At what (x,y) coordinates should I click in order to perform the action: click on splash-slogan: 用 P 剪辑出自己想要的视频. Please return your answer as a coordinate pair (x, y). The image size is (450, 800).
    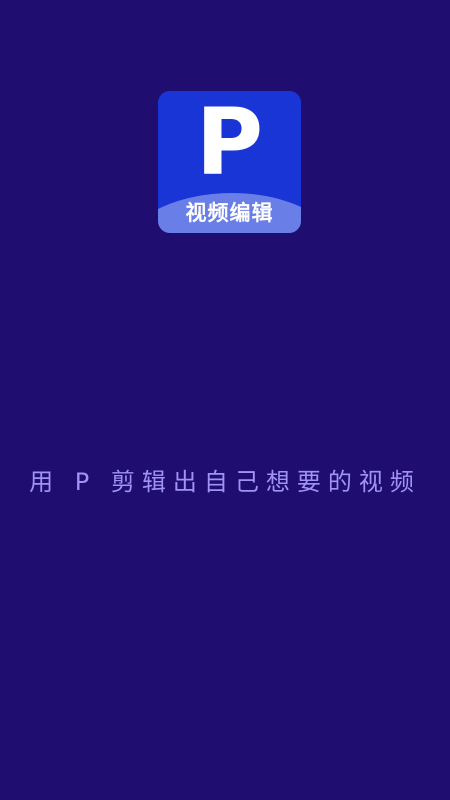
    Looking at the image, I should click on (225, 482).